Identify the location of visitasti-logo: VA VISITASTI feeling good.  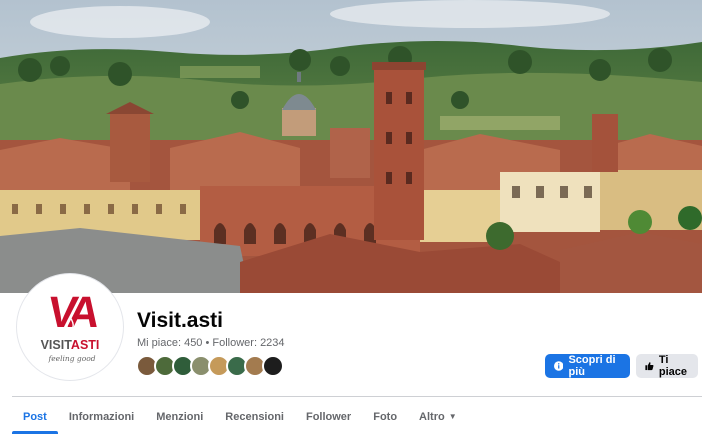
(72, 325).